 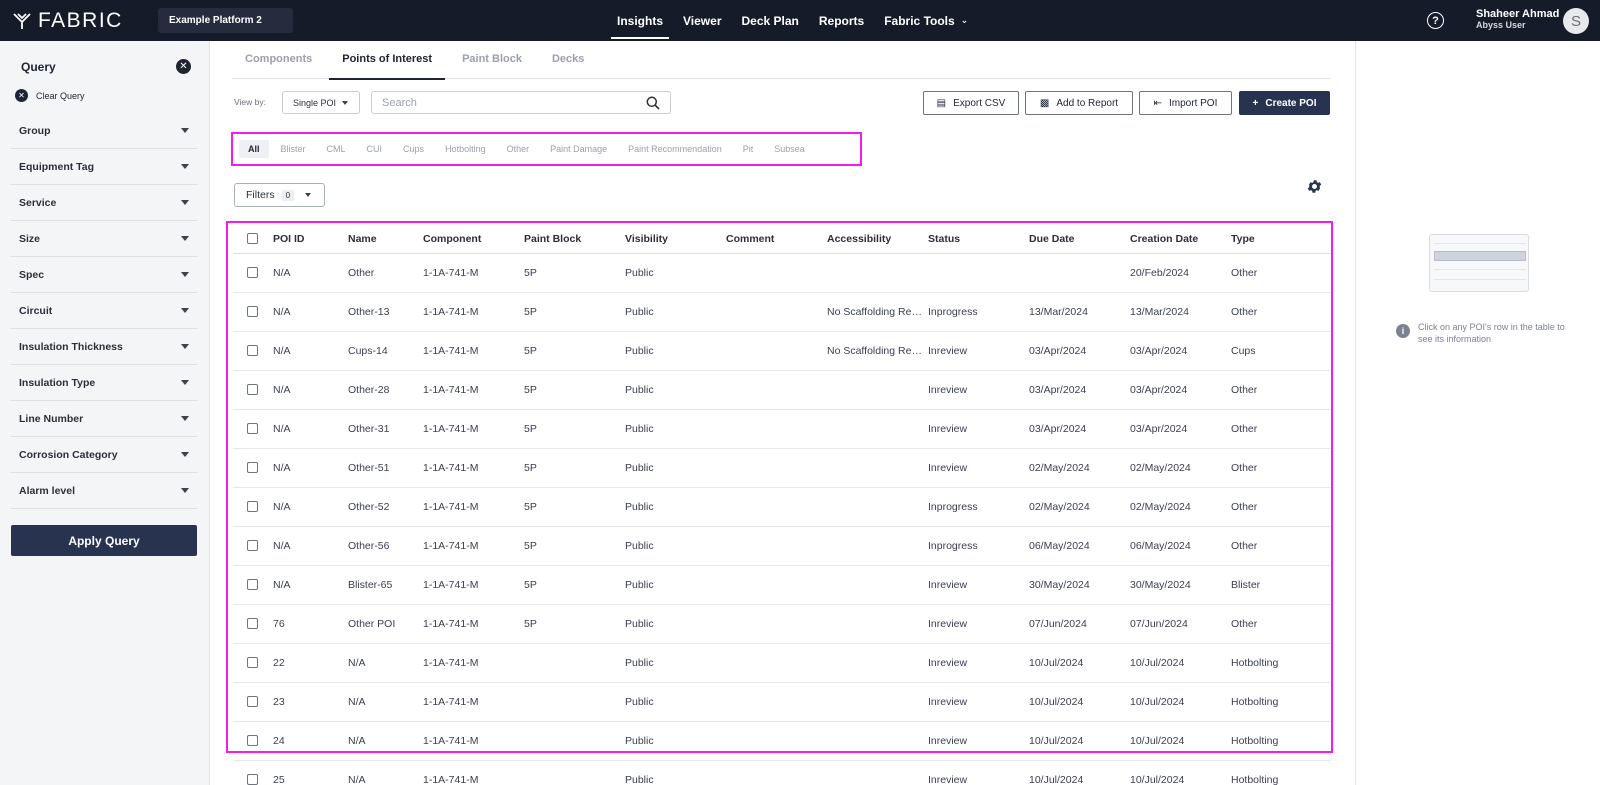 I want to click on nav-deck-plan: Deck Plan, so click(x=770, y=20).